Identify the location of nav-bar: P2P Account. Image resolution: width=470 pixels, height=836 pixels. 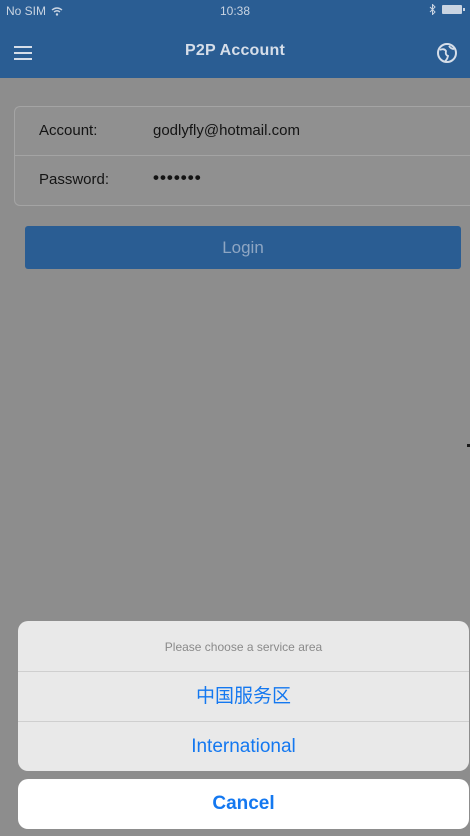
(235, 50).